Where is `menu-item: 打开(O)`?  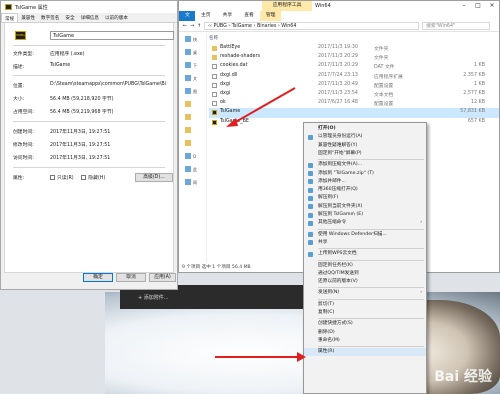
menu-item: 打开(O) is located at coordinates (365, 129).